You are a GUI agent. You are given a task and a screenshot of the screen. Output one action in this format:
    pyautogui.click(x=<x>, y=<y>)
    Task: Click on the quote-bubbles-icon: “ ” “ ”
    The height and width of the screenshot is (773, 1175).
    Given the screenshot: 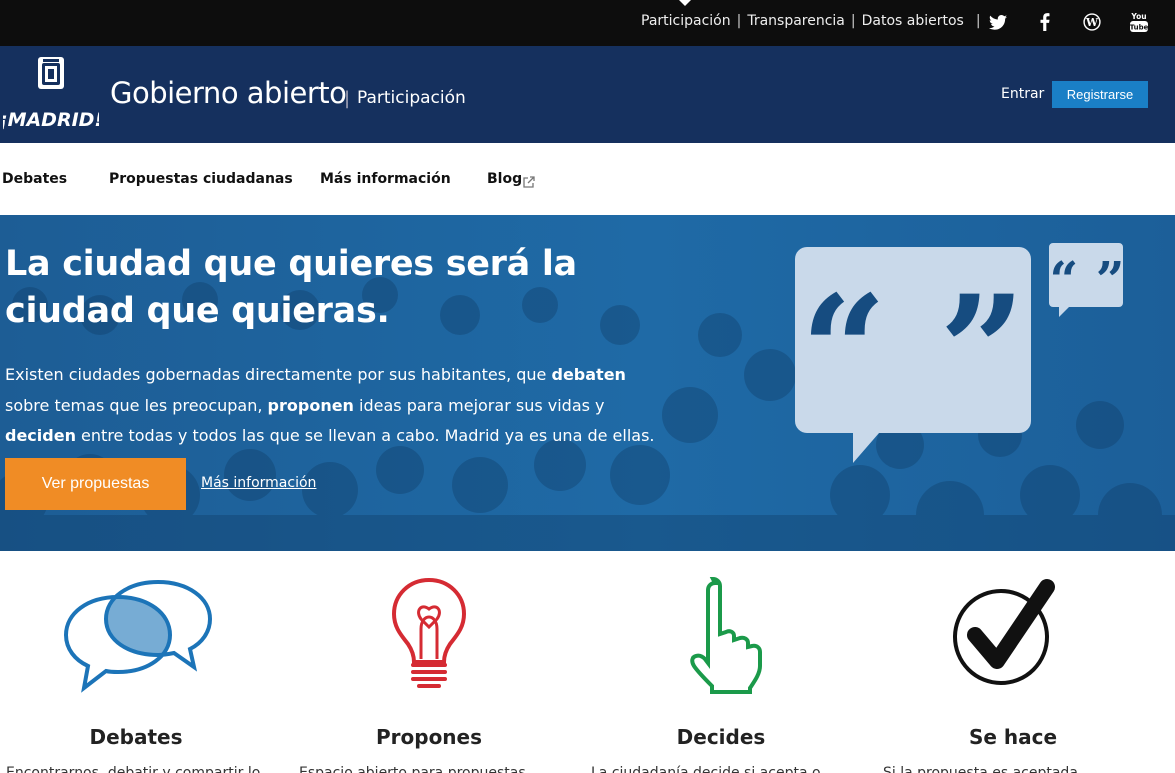 What is the action you would take?
    pyautogui.click(x=960, y=353)
    